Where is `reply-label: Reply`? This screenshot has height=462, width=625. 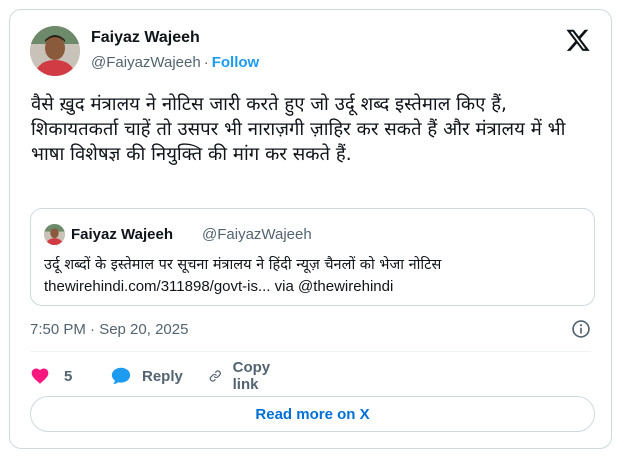
reply-label: Reply is located at coordinates (162, 376).